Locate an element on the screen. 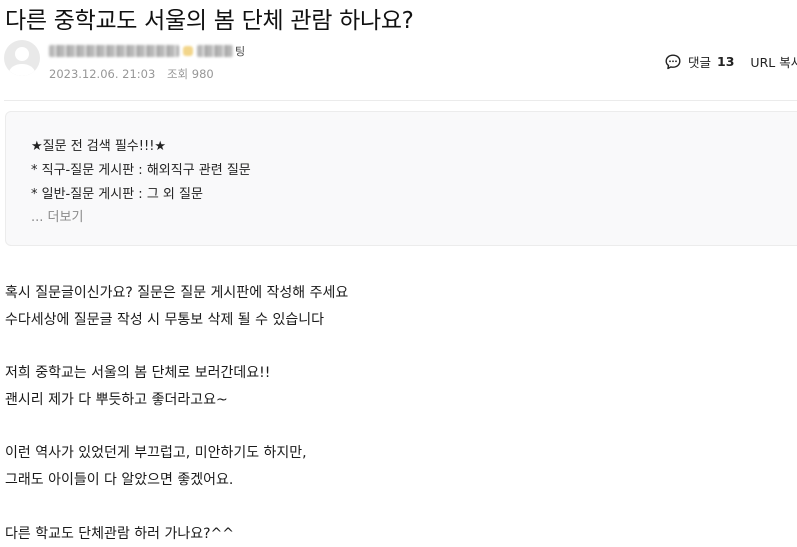 The width and height of the screenshot is (797, 547). comment-icon is located at coordinates (673, 62).